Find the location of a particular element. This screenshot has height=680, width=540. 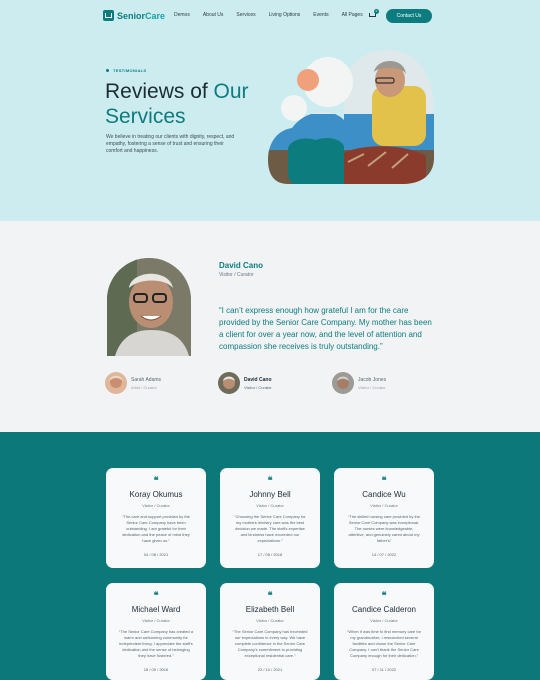

card-name: Elizabeth Bell is located at coordinates (270, 609).